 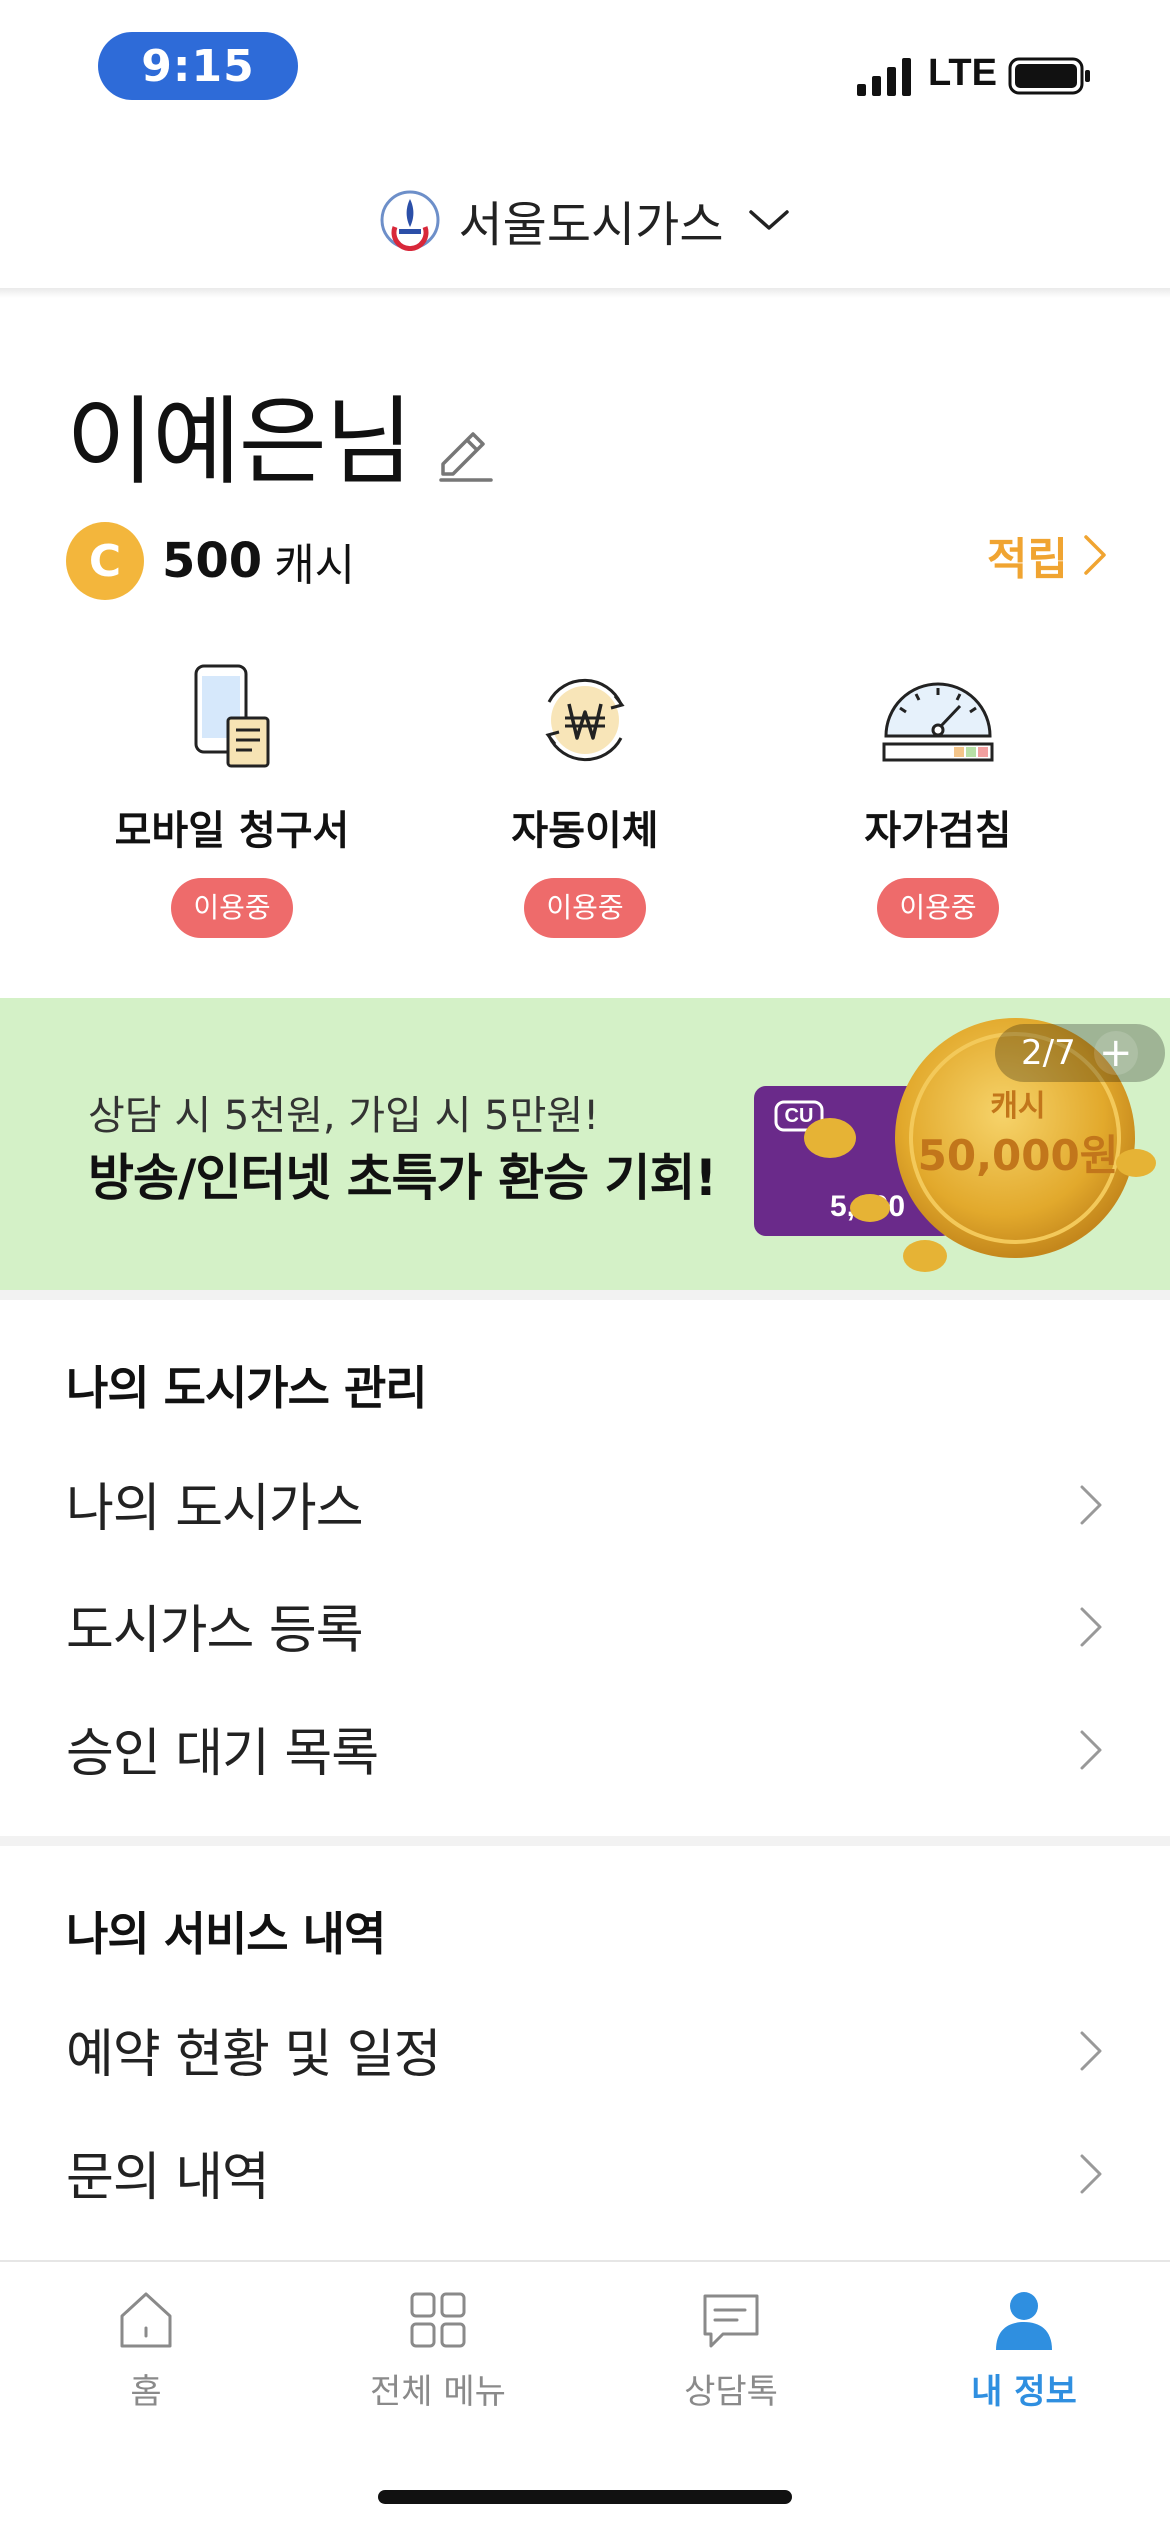 What do you see at coordinates (731, 2353) in the screenshot?
I see `tab-consult-talk: 상담톡` at bounding box center [731, 2353].